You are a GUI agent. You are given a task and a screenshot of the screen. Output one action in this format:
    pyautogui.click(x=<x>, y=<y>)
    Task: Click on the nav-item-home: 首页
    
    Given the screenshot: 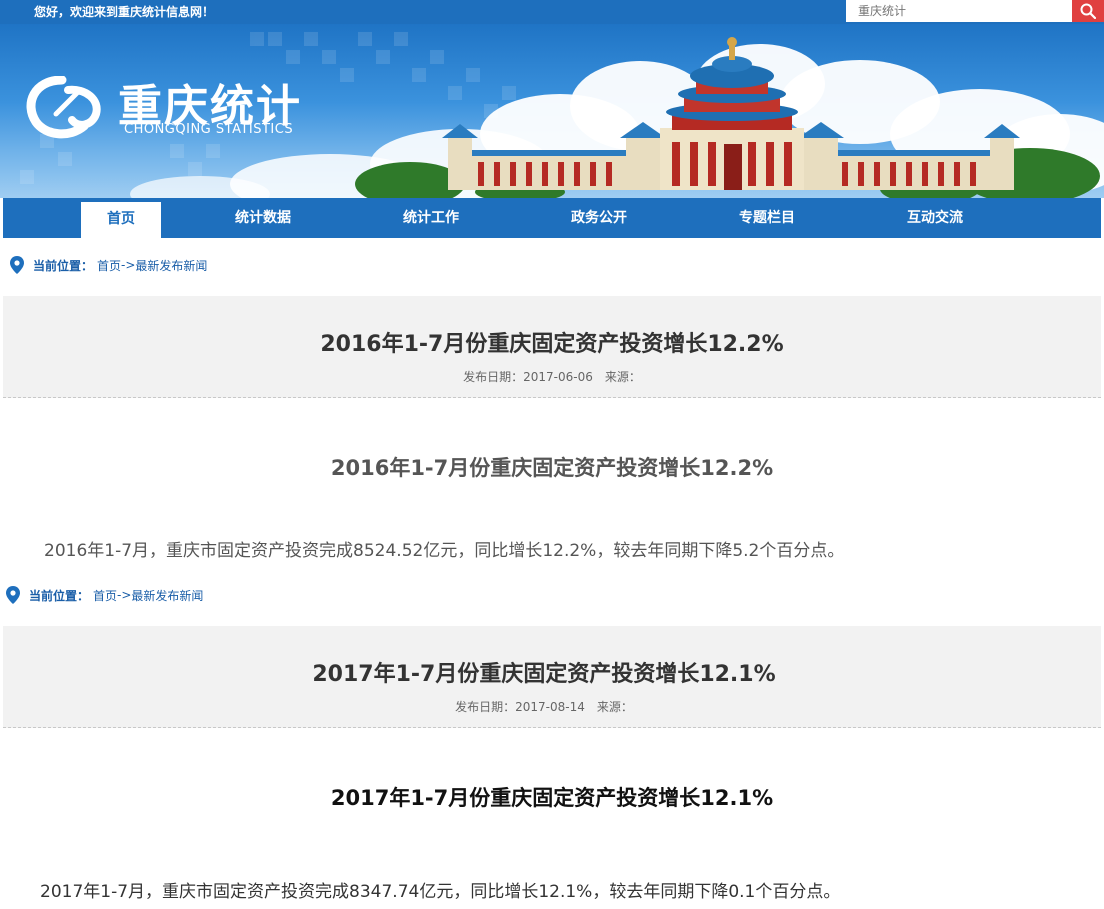 What is the action you would take?
    pyautogui.click(x=121, y=218)
    